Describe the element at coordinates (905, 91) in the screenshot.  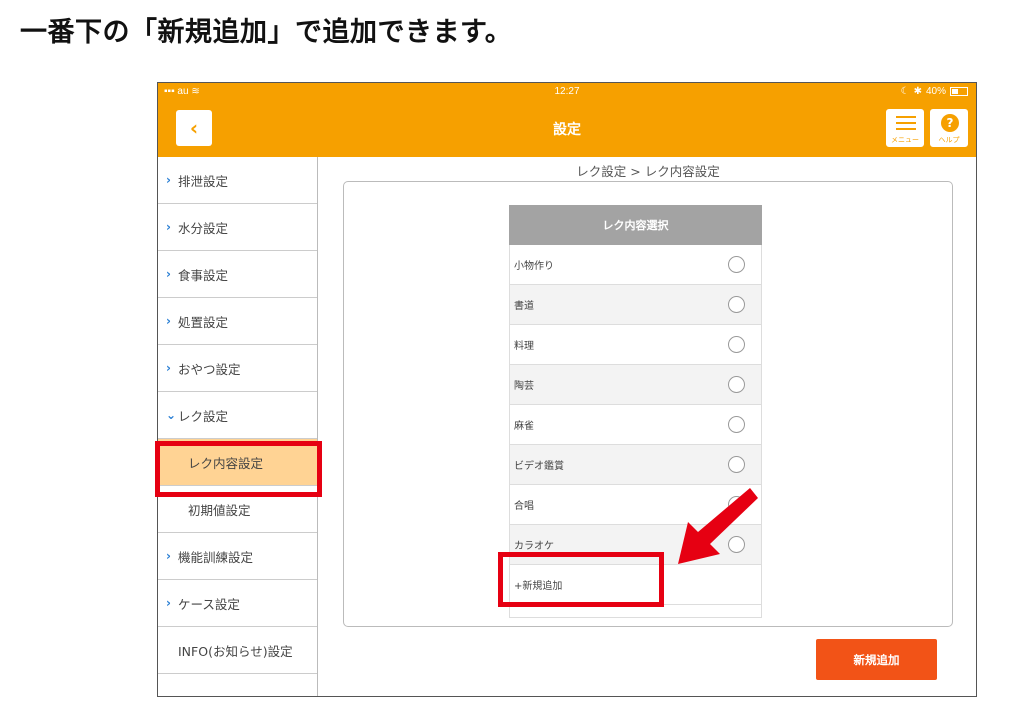
I see `moon-icon: ☾` at that location.